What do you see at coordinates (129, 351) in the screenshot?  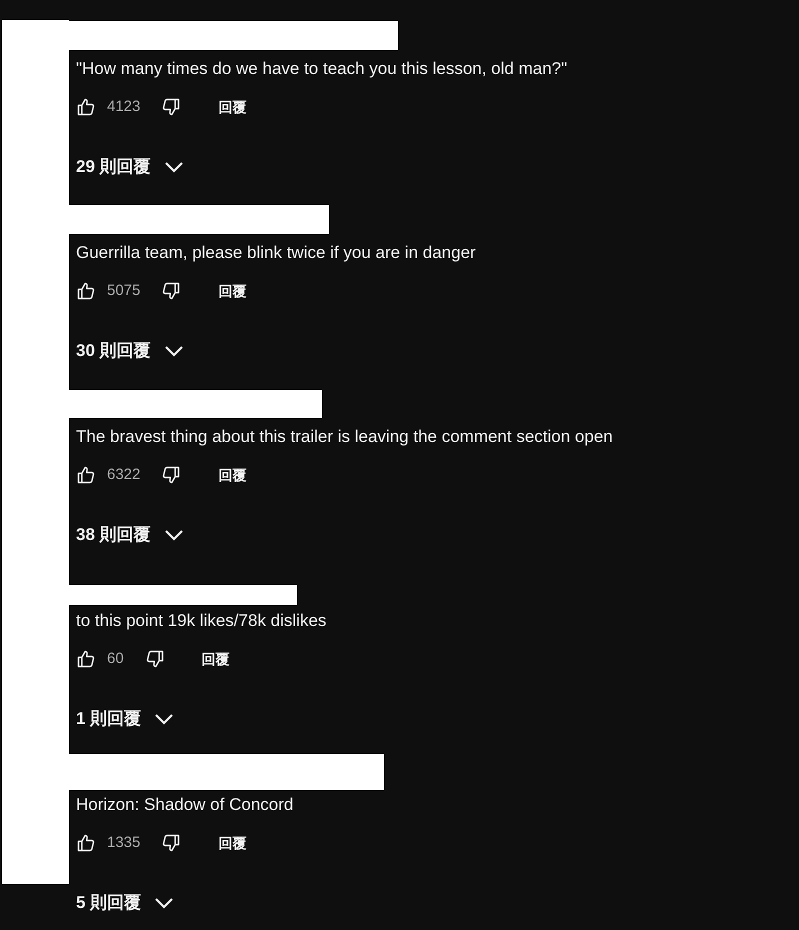 I see `view-replies-button: 30 則回覆` at bounding box center [129, 351].